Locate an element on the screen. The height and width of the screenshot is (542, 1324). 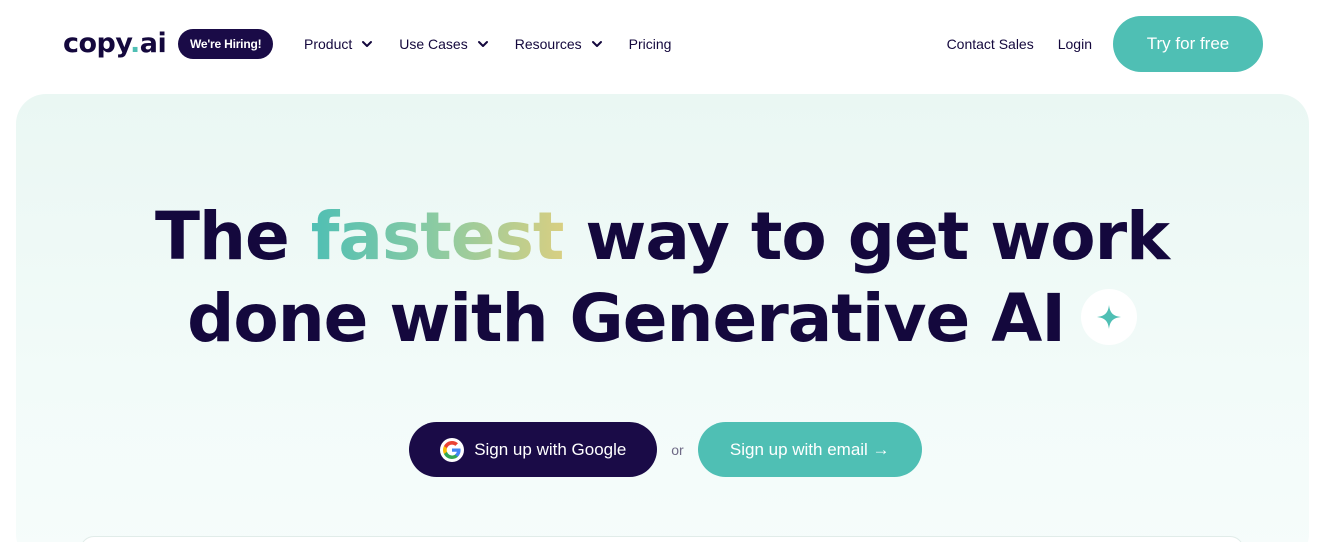
menu-item-pricing: Pricing is located at coordinates (650, 44).